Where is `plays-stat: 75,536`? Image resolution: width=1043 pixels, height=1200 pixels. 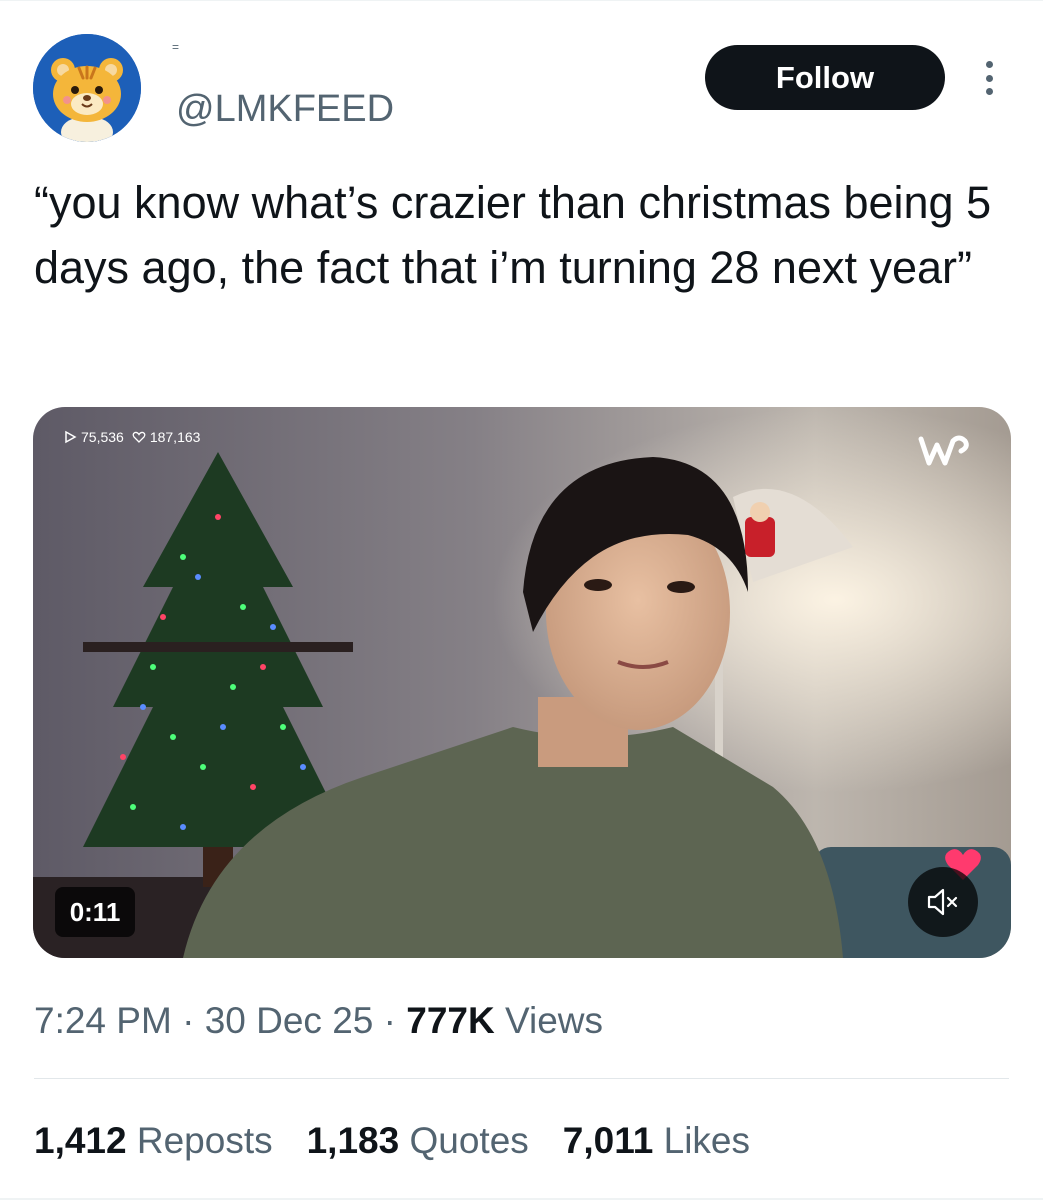 plays-stat: 75,536 is located at coordinates (93, 437).